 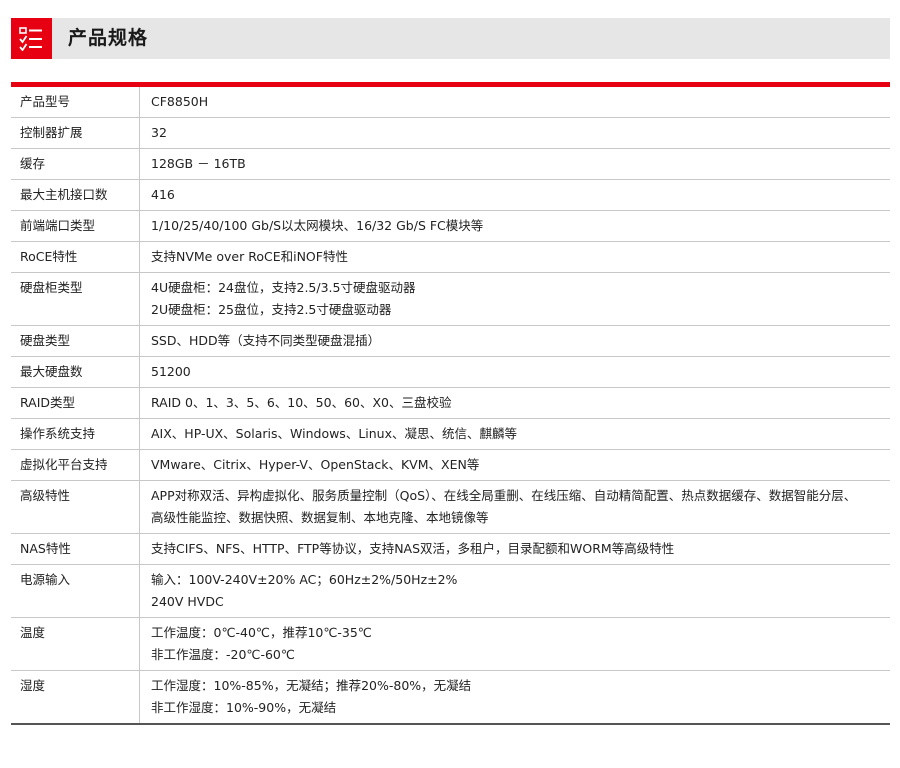 What do you see at coordinates (75, 549) in the screenshot?
I see `spec-key: NAS特性` at bounding box center [75, 549].